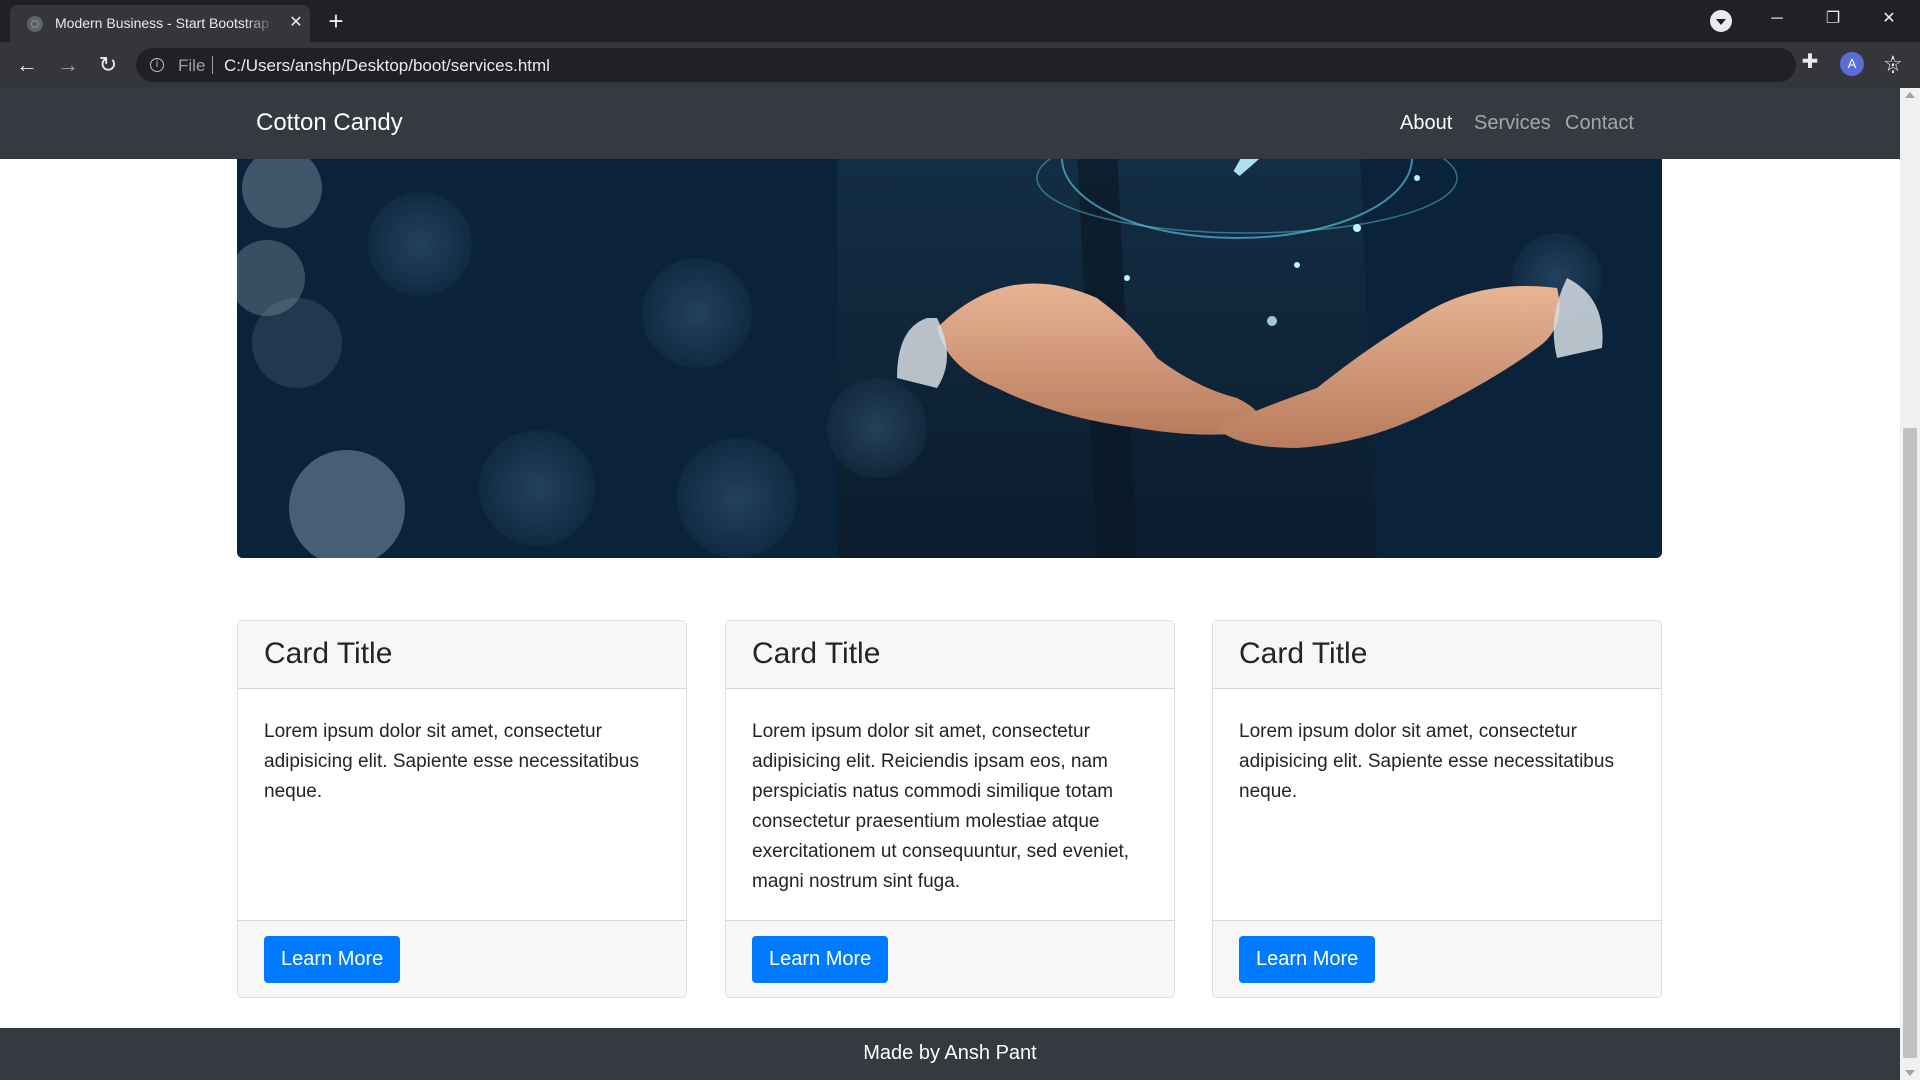 The image size is (1920, 1080). Describe the element at coordinates (1426, 123) in the screenshot. I see `nav-link-about: About` at that location.